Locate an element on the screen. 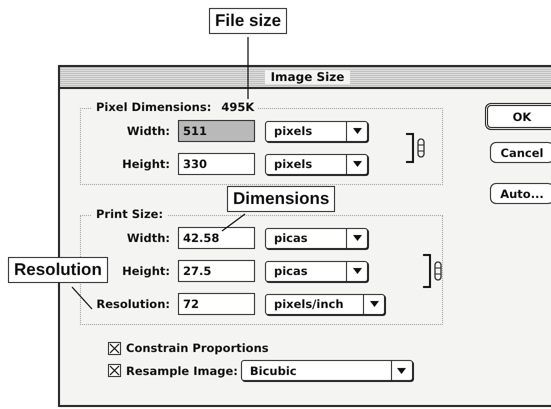 The height and width of the screenshot is (409, 551). checkbox-label: Constrain Proportions is located at coordinates (197, 348).